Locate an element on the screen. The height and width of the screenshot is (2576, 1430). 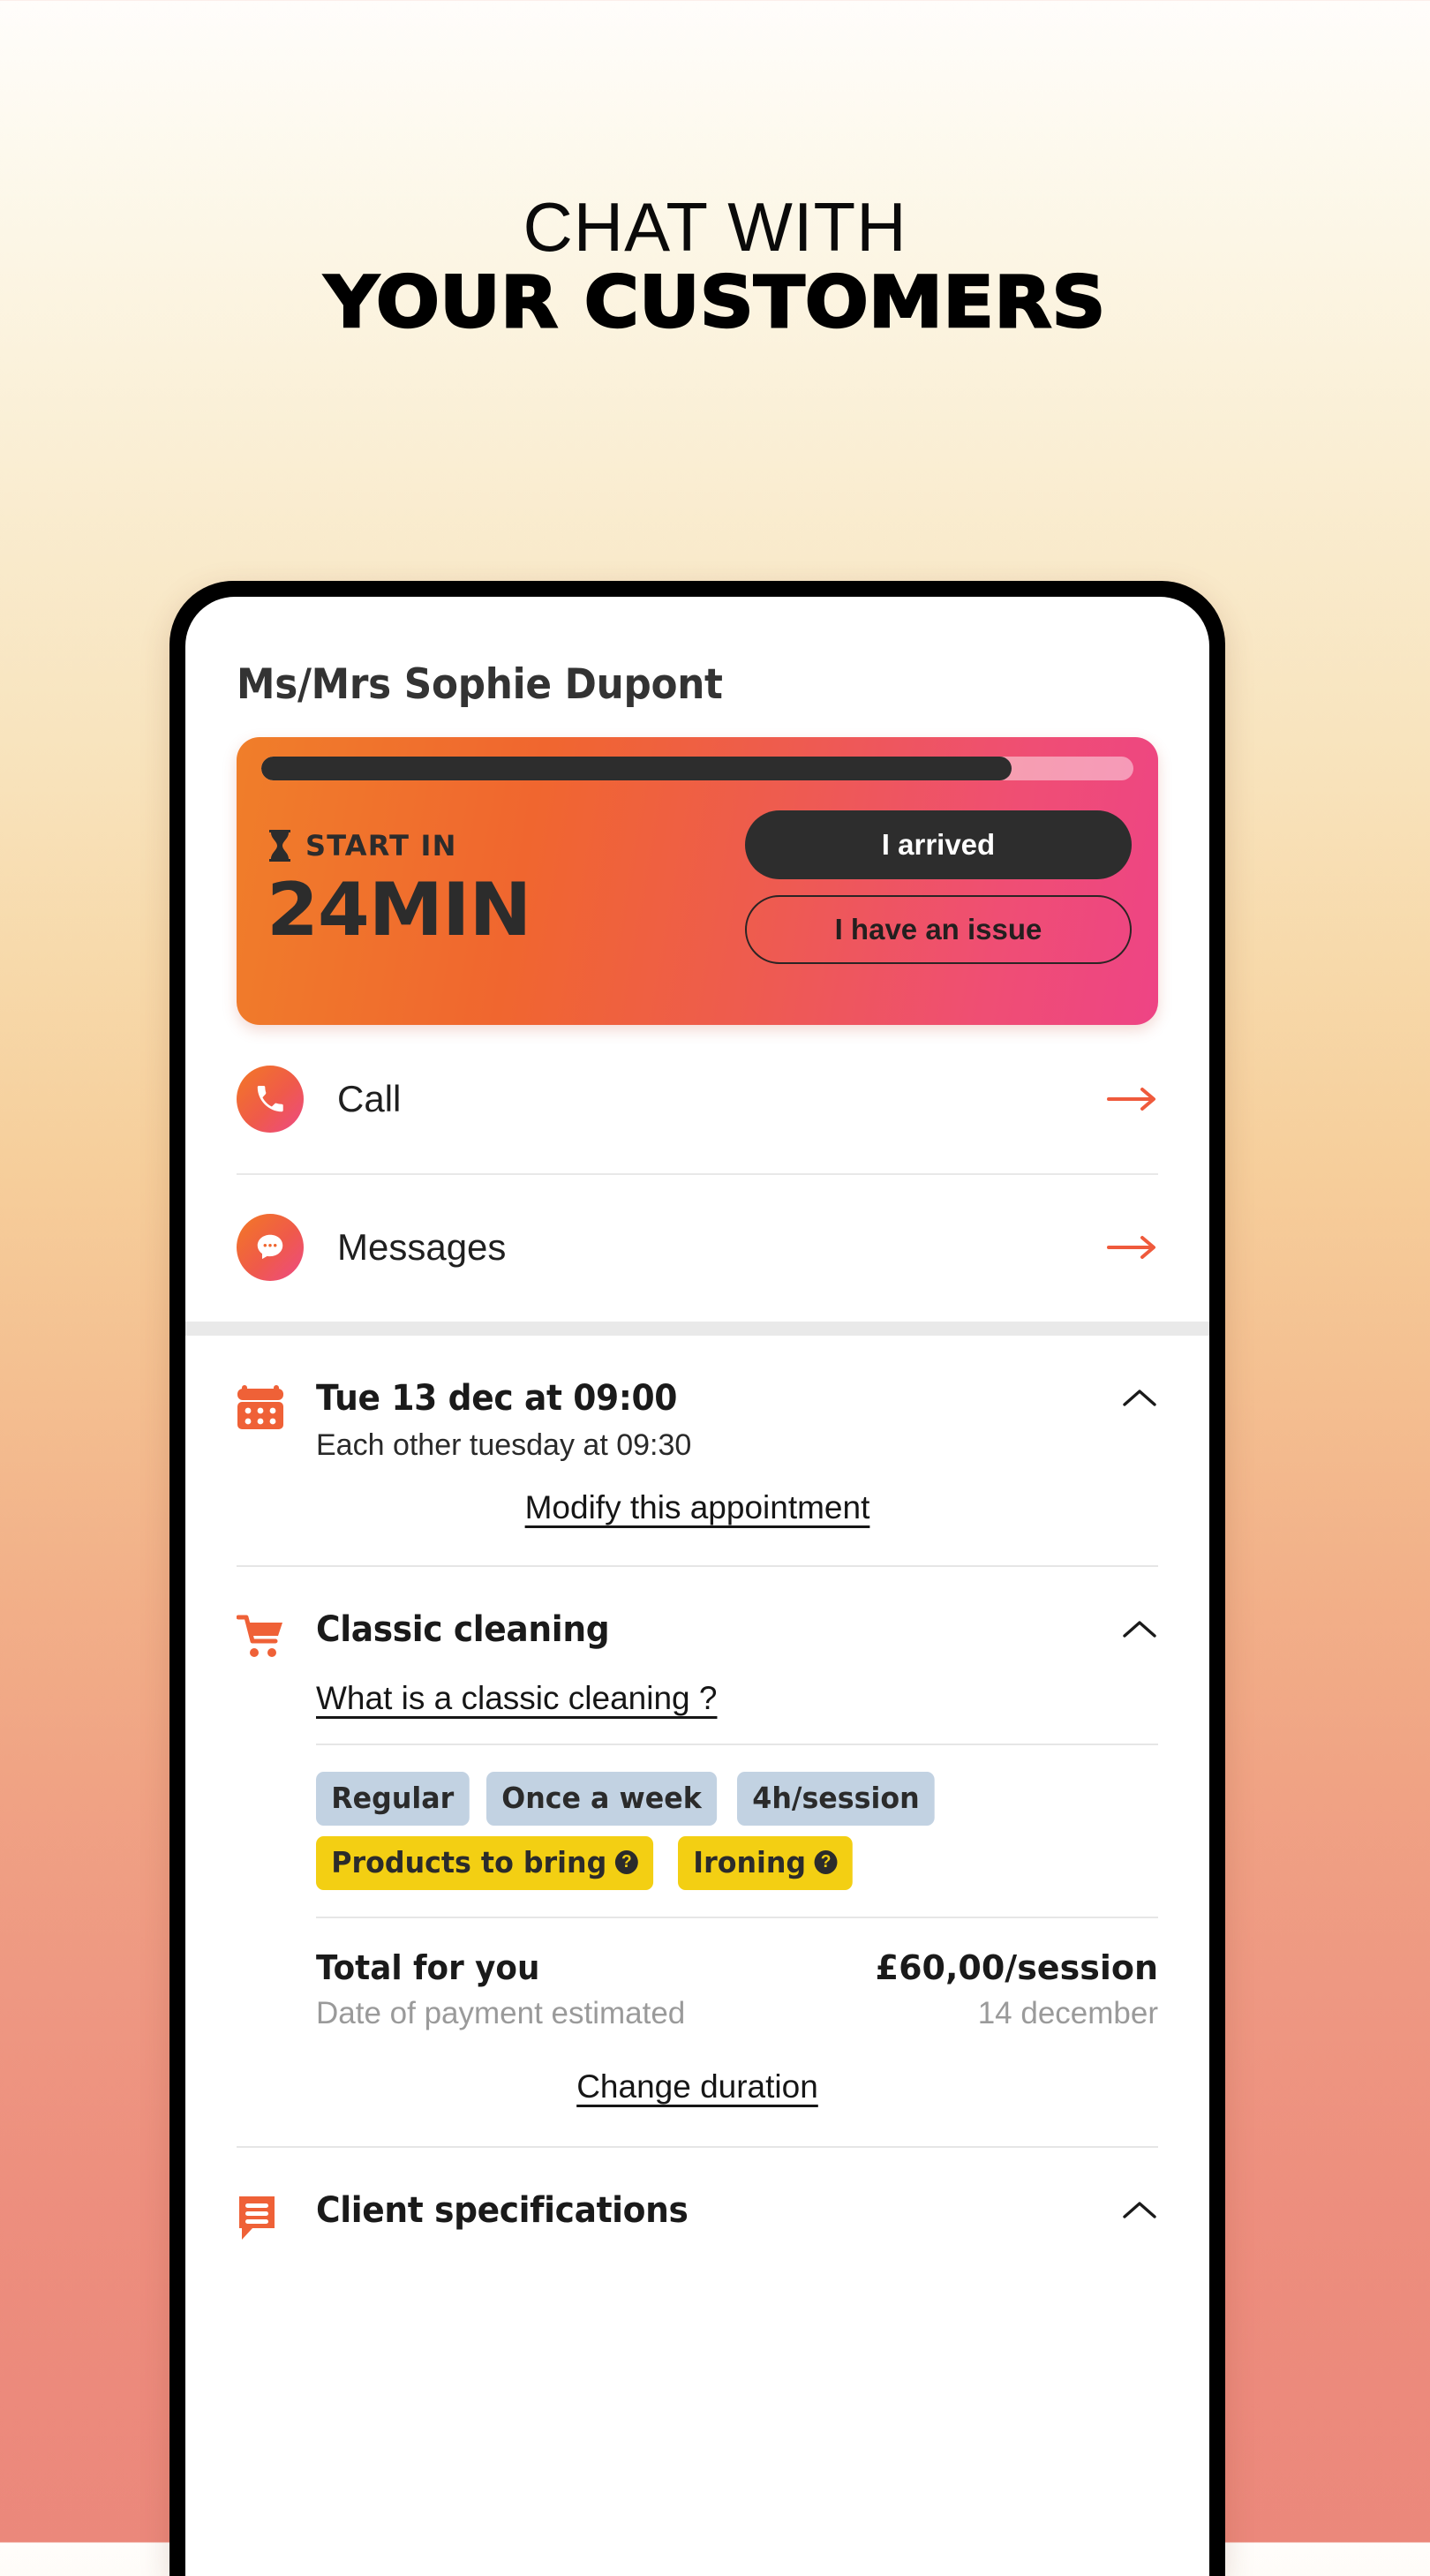
issue-button: I have an issue is located at coordinates (938, 930).